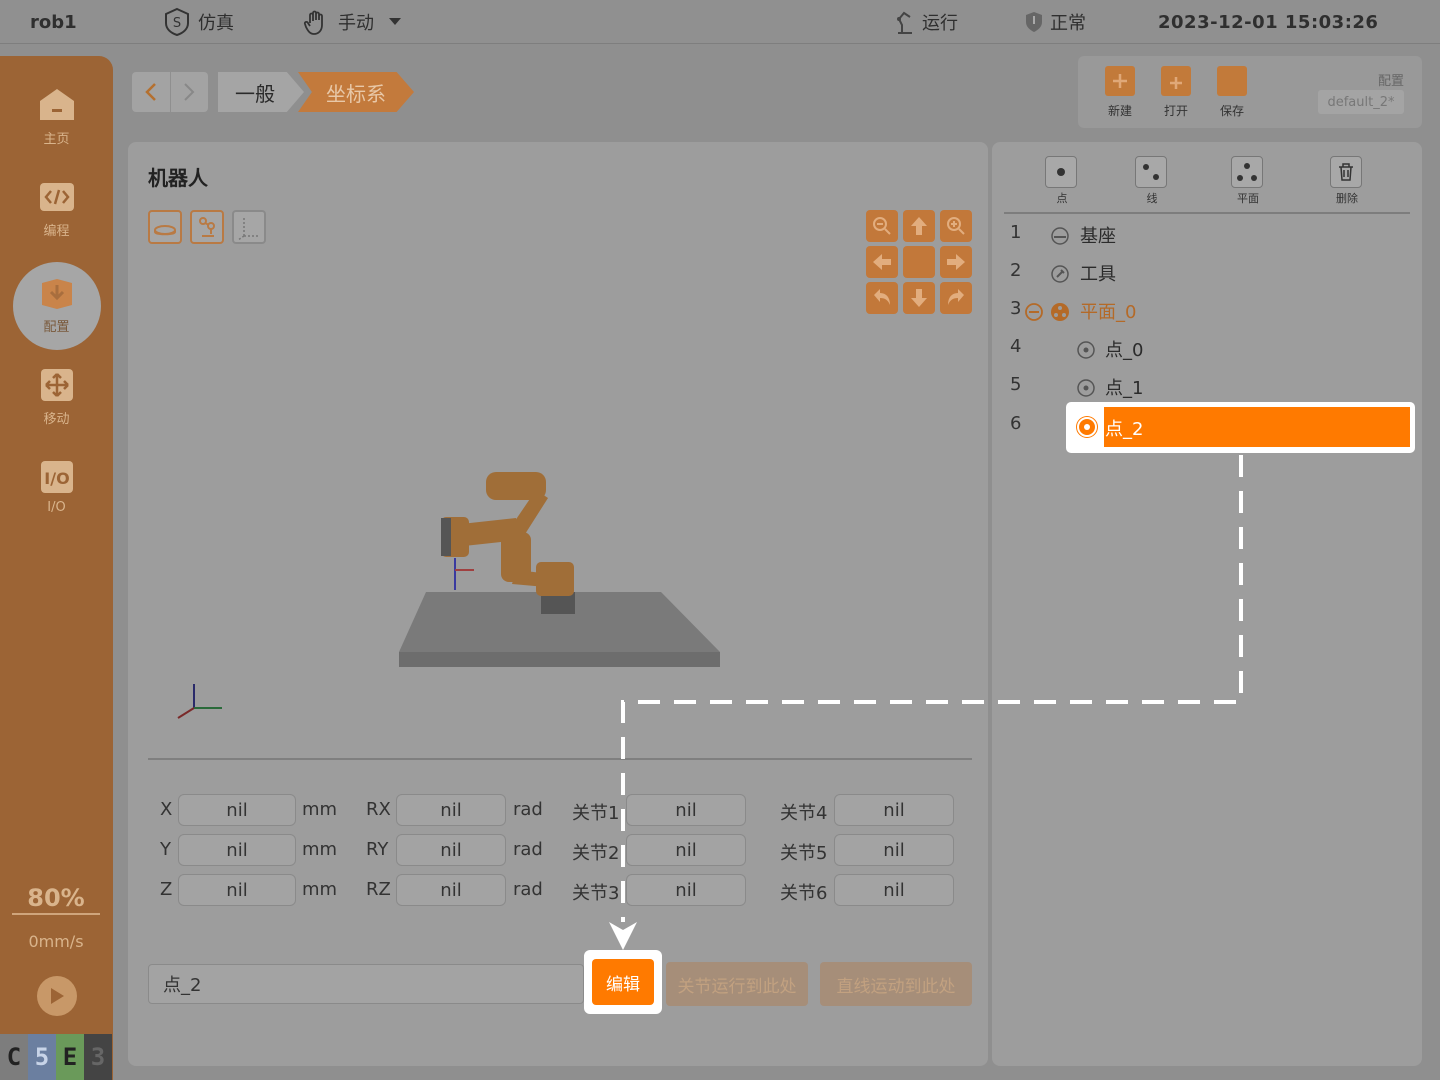  What do you see at coordinates (1016, 346) in the screenshot?
I see `tree-row-number: 4` at bounding box center [1016, 346].